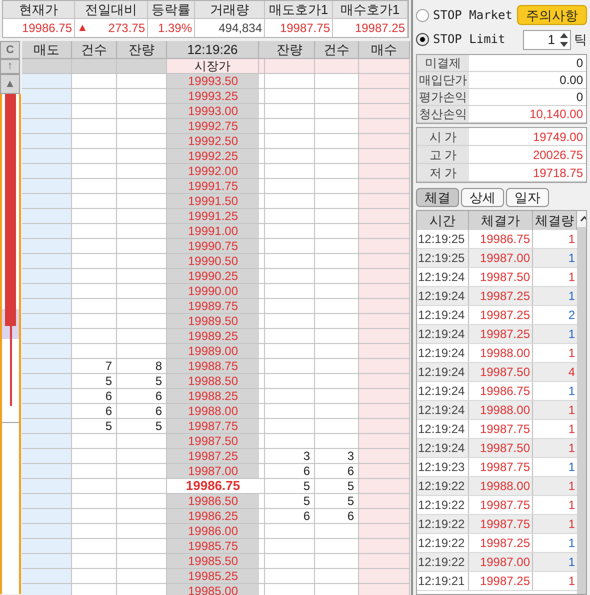 This screenshot has width=590, height=595. What do you see at coordinates (213, 426) in the screenshot?
I see `price-cell: 19987.75` at bounding box center [213, 426].